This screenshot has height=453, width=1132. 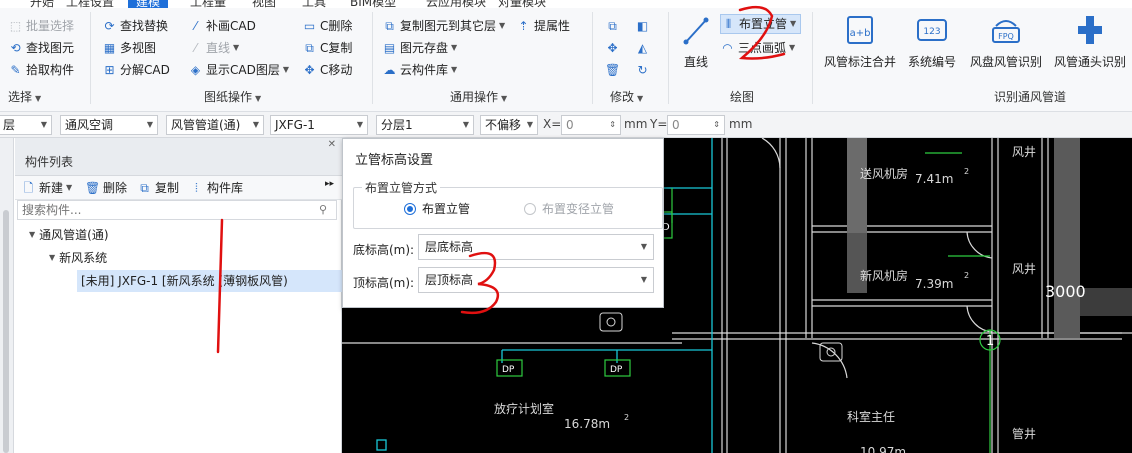 What do you see at coordinates (327, 48) in the screenshot?
I see `c-copy-button: ⧉ C复制` at bounding box center [327, 48].